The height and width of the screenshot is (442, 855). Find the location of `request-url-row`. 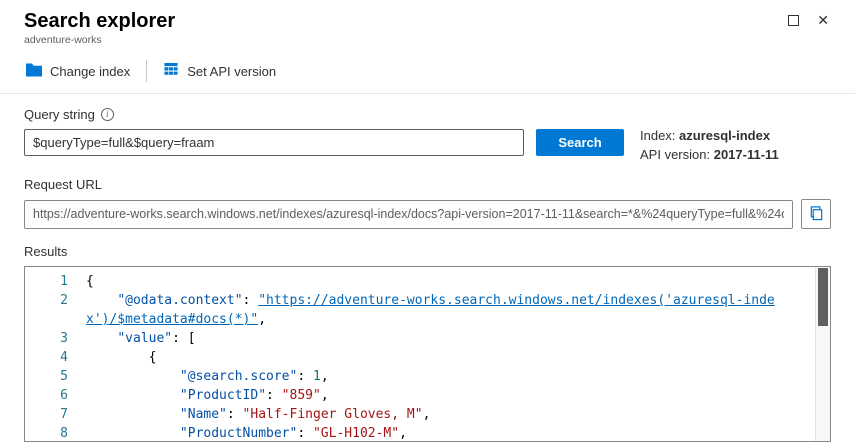

request-url-row is located at coordinates (427, 214).